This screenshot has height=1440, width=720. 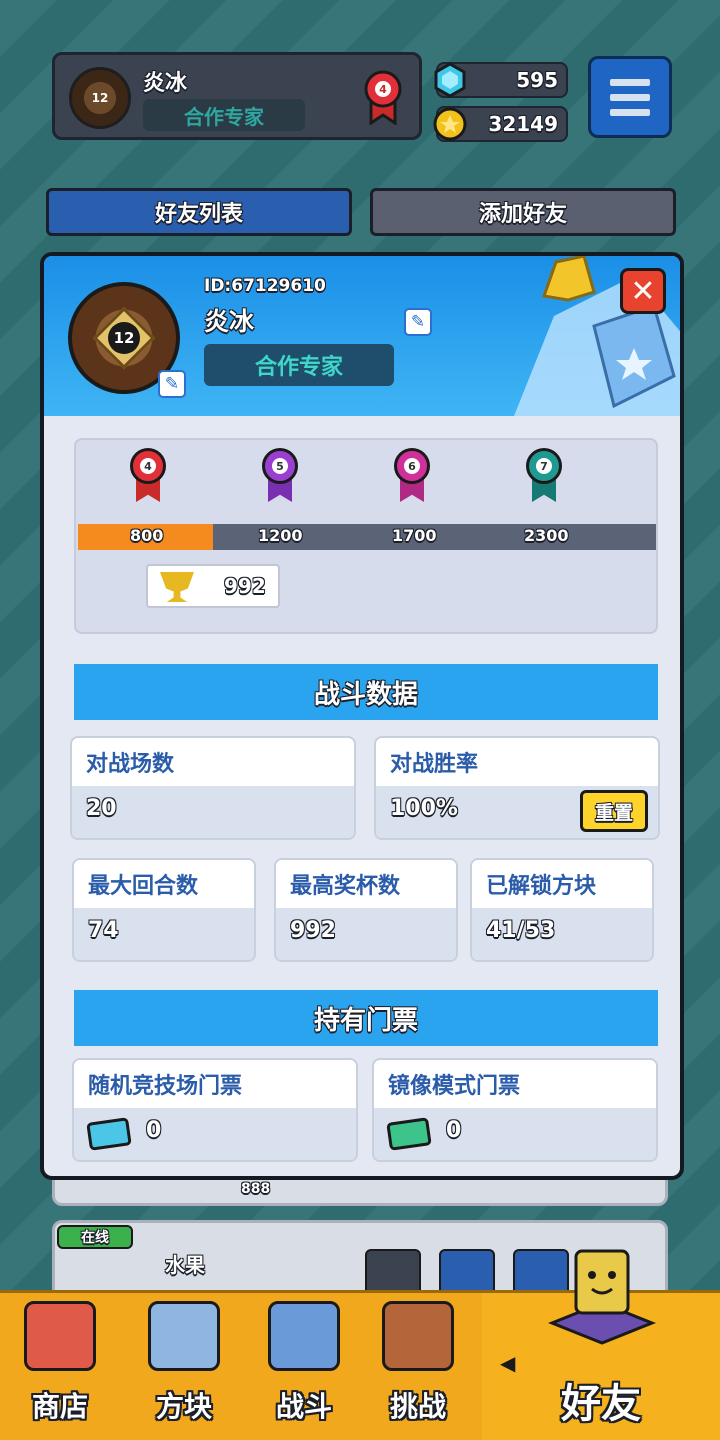 What do you see at coordinates (366, 1018) in the screenshot?
I see `tickets-header: 持有门票` at bounding box center [366, 1018].